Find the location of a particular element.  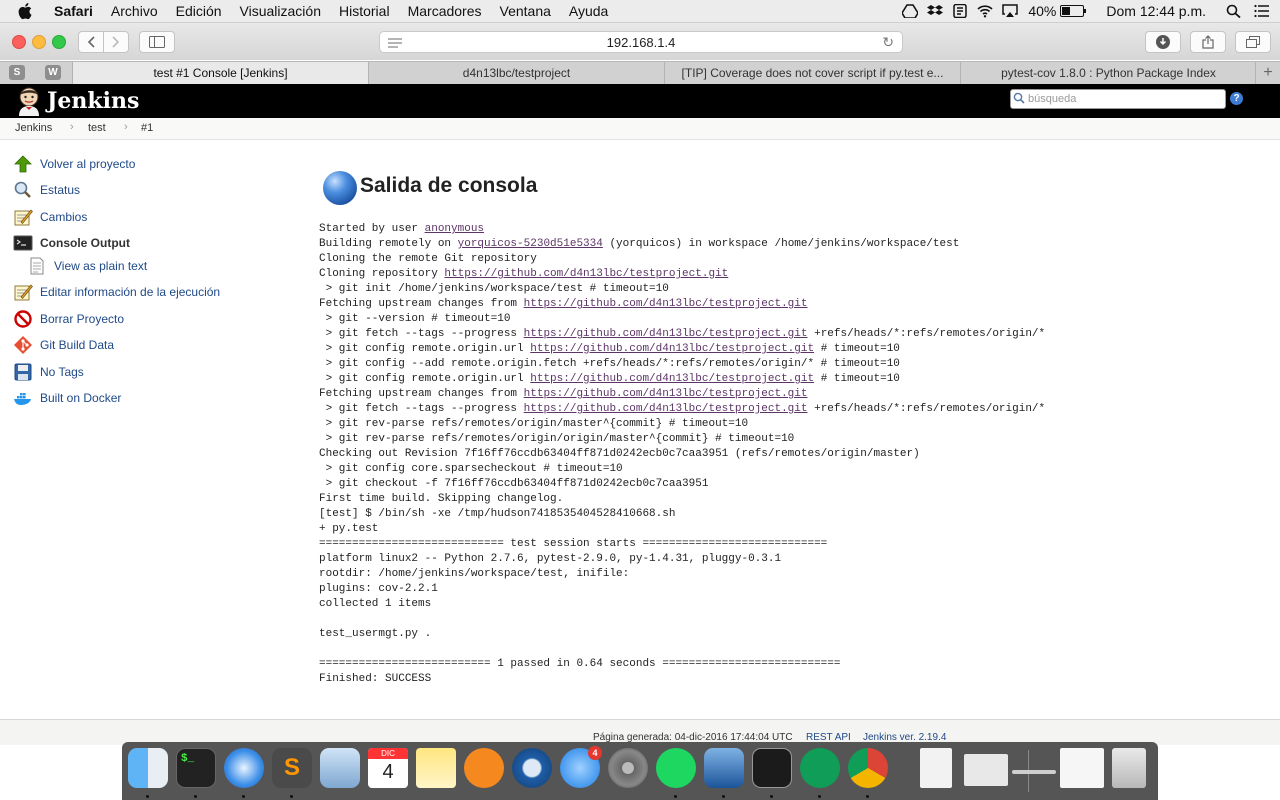

console-link: yorquicos-5230d51e5334 is located at coordinates (530, 244).